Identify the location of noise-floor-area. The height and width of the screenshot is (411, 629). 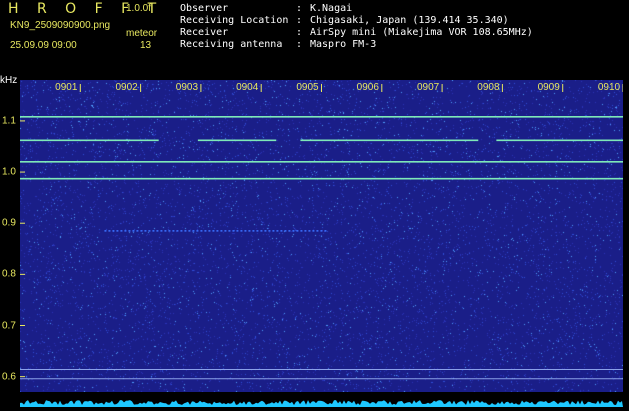
(321, 403).